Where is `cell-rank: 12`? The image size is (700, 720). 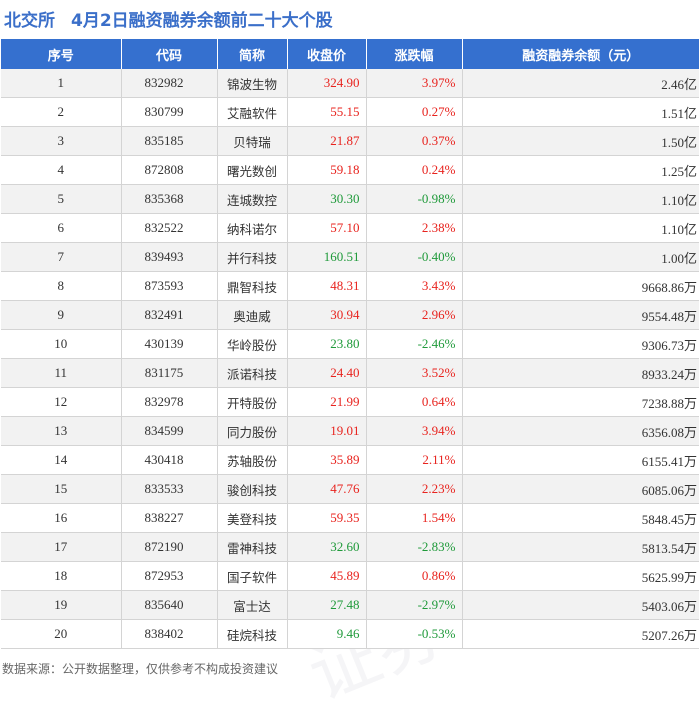
cell-rank: 12 is located at coordinates (61, 402).